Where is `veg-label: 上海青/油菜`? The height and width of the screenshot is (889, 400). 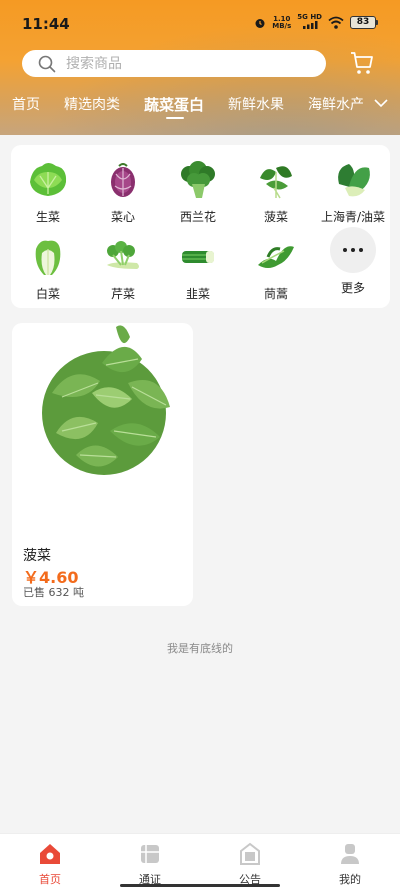
veg-label: 上海青/油菜 is located at coordinates (353, 217).